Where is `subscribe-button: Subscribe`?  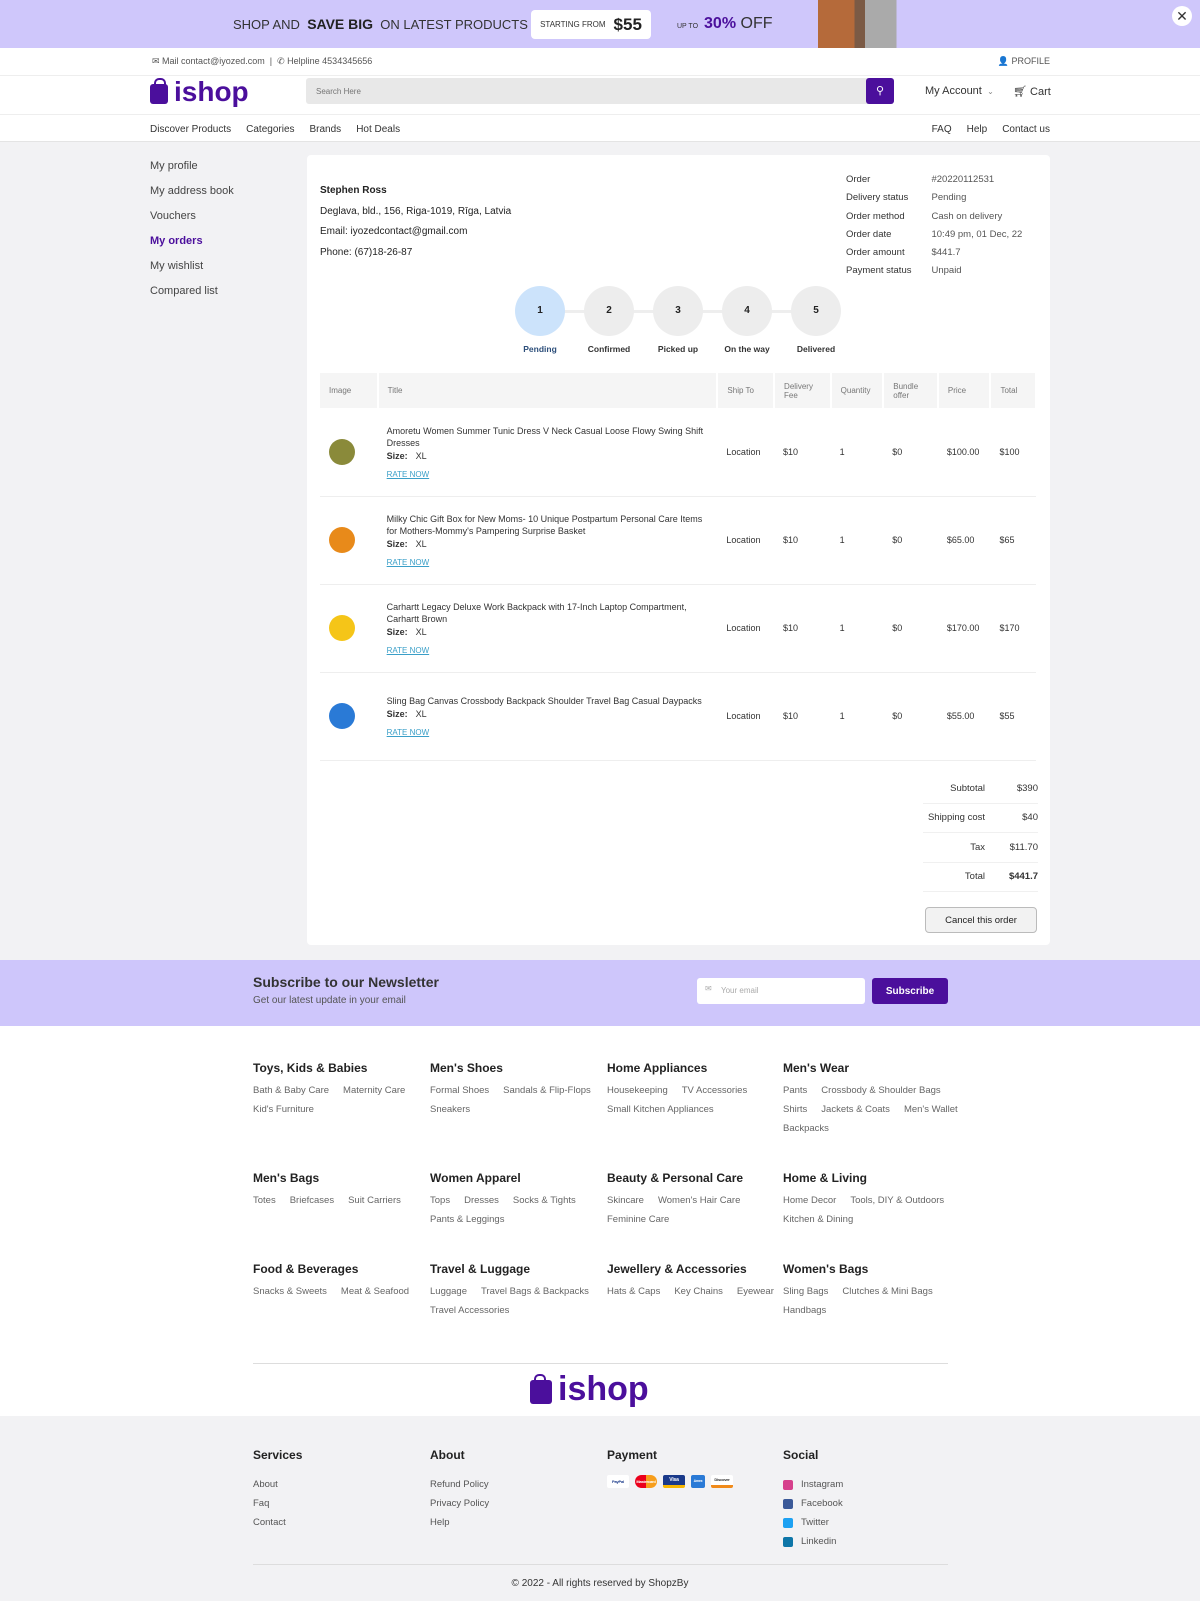
subscribe-button: Subscribe is located at coordinates (910, 991).